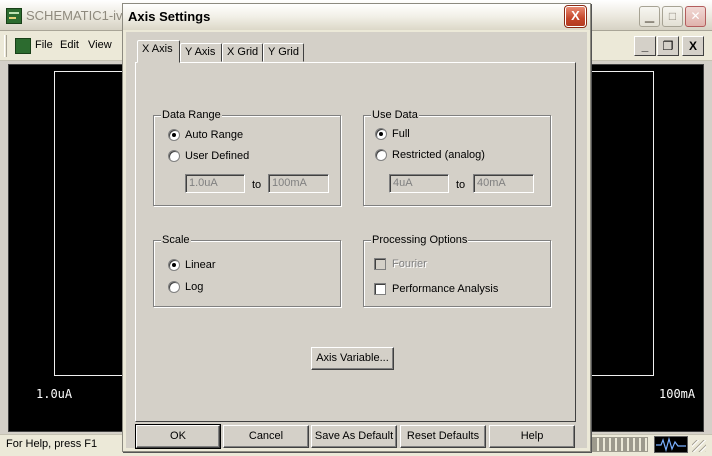  What do you see at coordinates (503, 183) in the screenshot?
I see `use-data-to-field: 40mA` at bounding box center [503, 183].